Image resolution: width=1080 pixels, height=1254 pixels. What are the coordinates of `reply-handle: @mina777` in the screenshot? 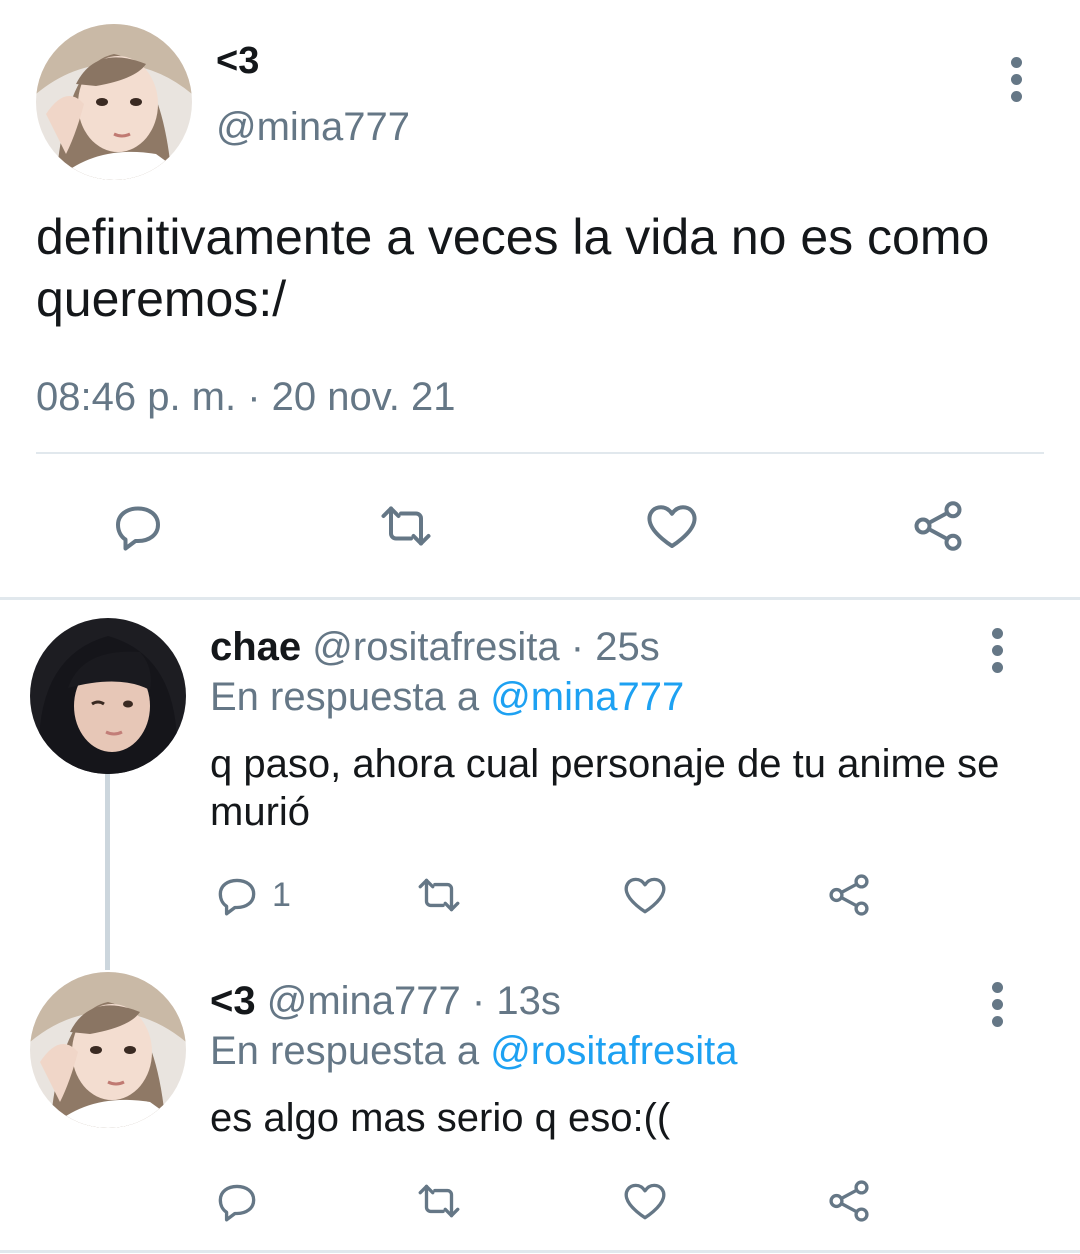 It's located at (364, 1001).